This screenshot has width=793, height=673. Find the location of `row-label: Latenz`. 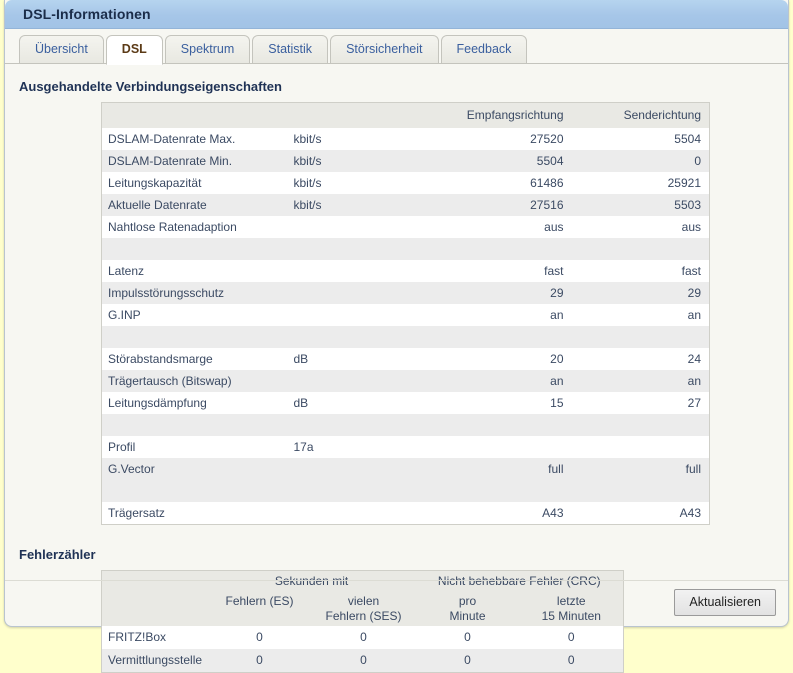

row-label: Latenz is located at coordinates (197, 271).